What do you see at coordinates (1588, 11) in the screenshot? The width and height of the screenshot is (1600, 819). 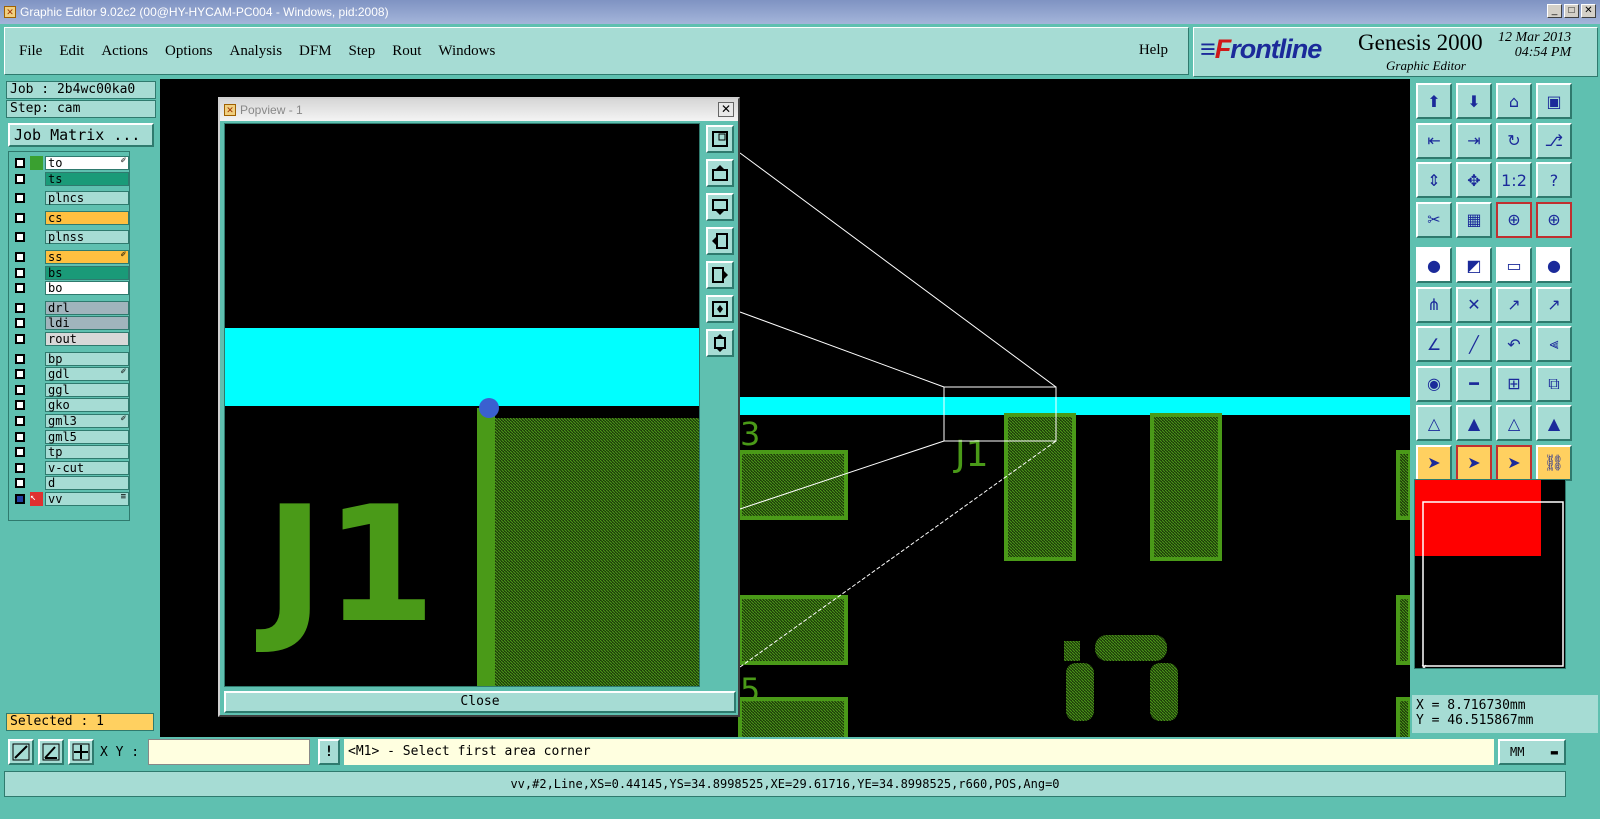 I see `close-window-button: ✕` at bounding box center [1588, 11].